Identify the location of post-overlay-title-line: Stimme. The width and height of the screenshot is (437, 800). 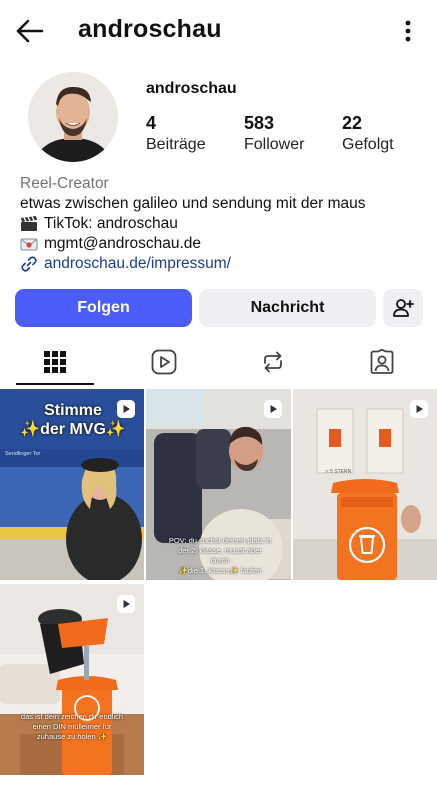
(73, 410).